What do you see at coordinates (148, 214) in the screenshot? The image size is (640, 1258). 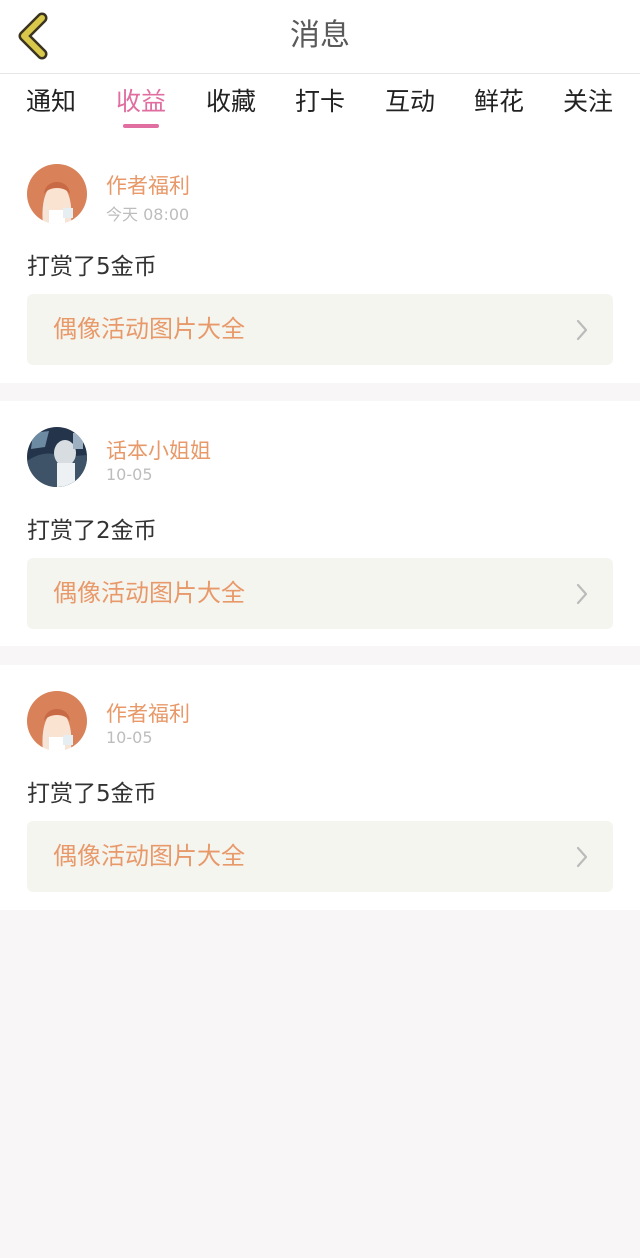 I see `message-time: 今天 08:00` at bounding box center [148, 214].